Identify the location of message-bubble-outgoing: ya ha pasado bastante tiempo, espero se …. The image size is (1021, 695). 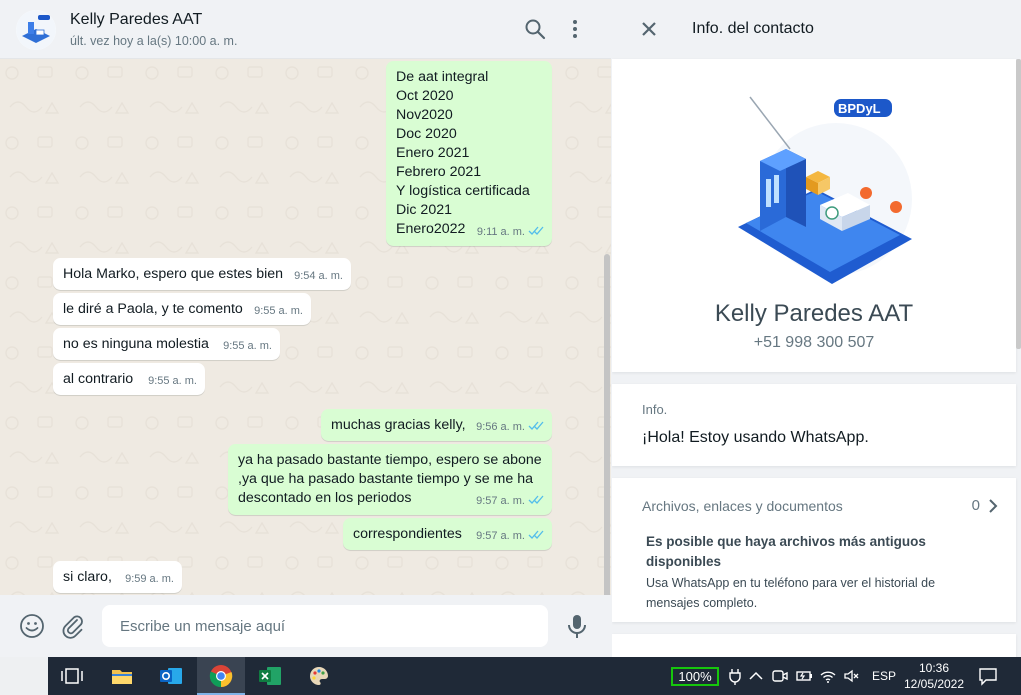
(390, 479).